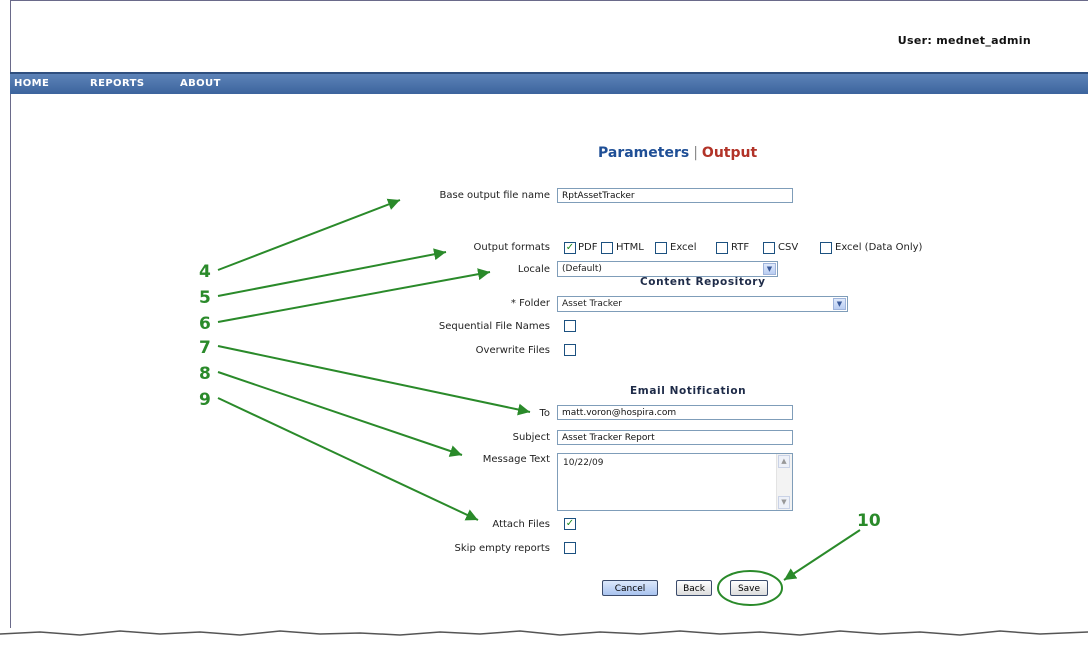 Image resolution: width=1088 pixels, height=662 pixels. What do you see at coordinates (749, 588) in the screenshot?
I see `save-button: Save` at bounding box center [749, 588].